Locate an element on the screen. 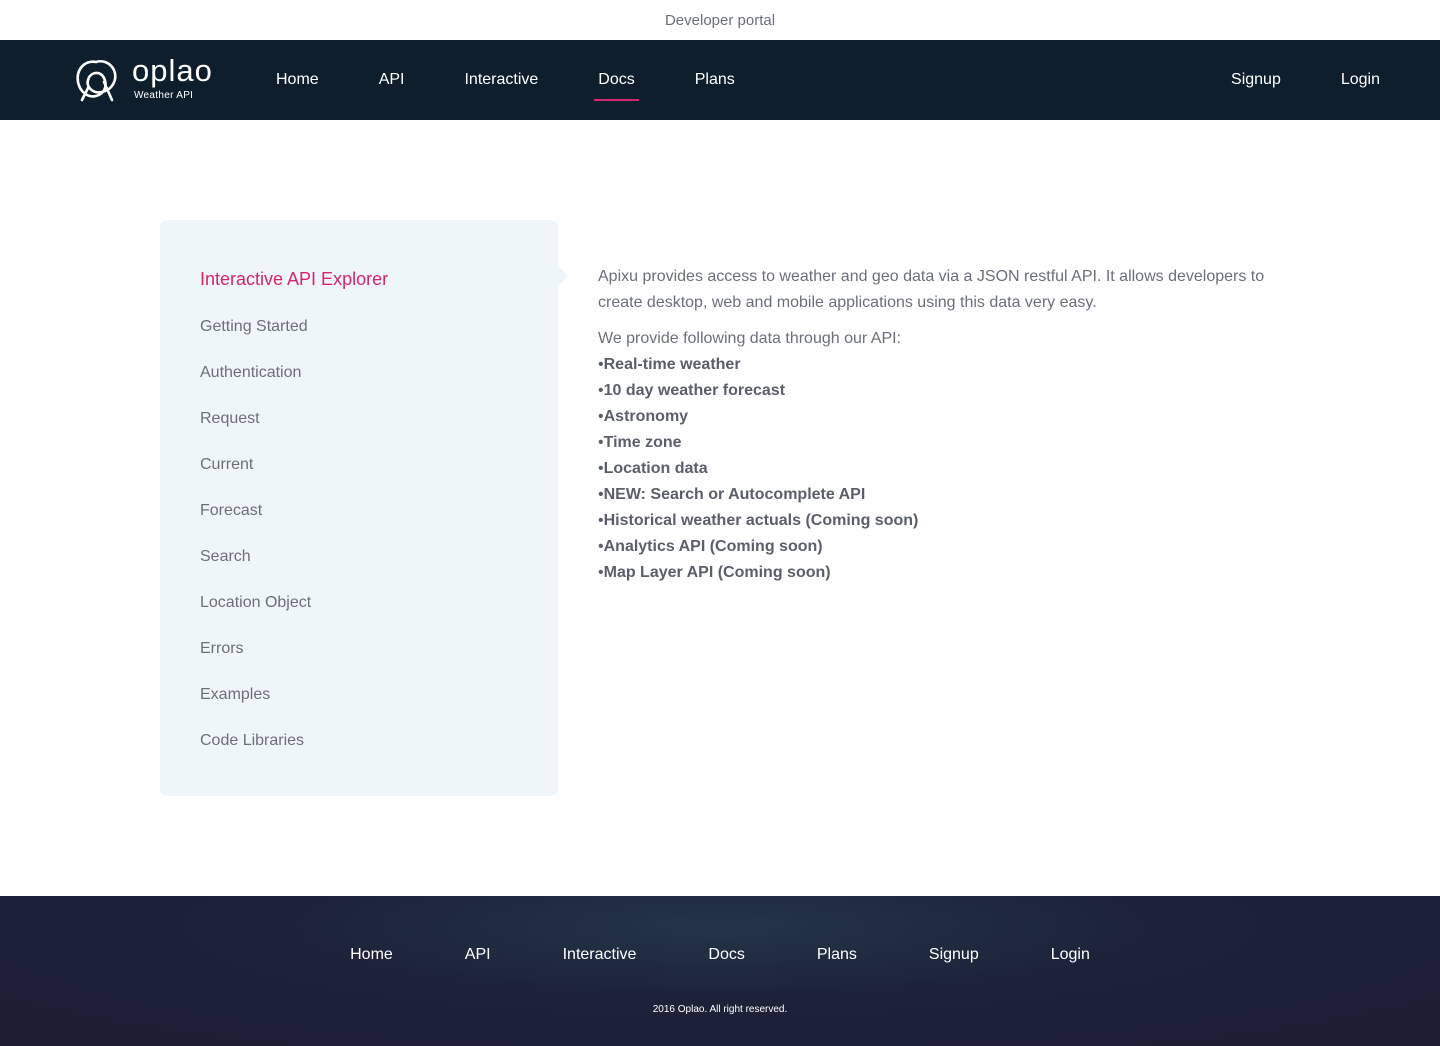 This screenshot has height=1046, width=1440. nav-docs: Docs is located at coordinates (617, 86).